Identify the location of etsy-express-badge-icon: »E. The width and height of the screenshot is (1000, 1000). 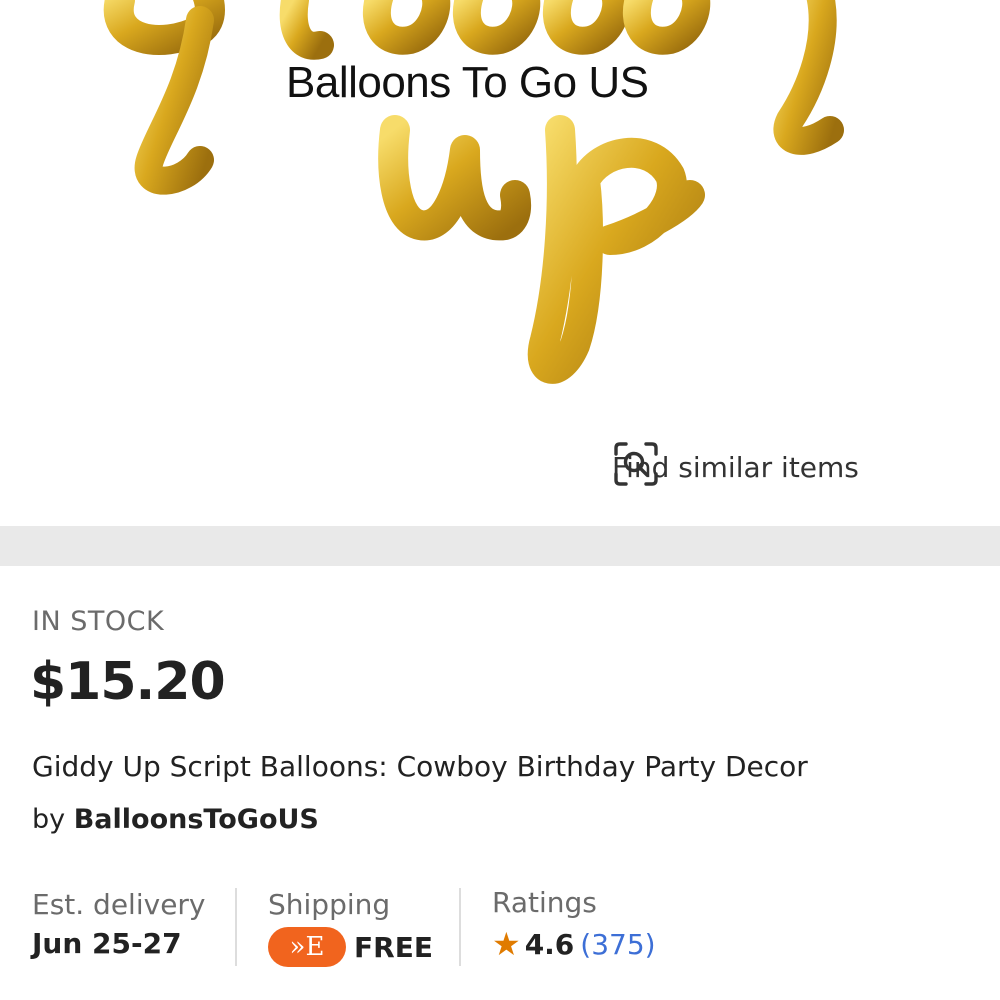
(307, 947).